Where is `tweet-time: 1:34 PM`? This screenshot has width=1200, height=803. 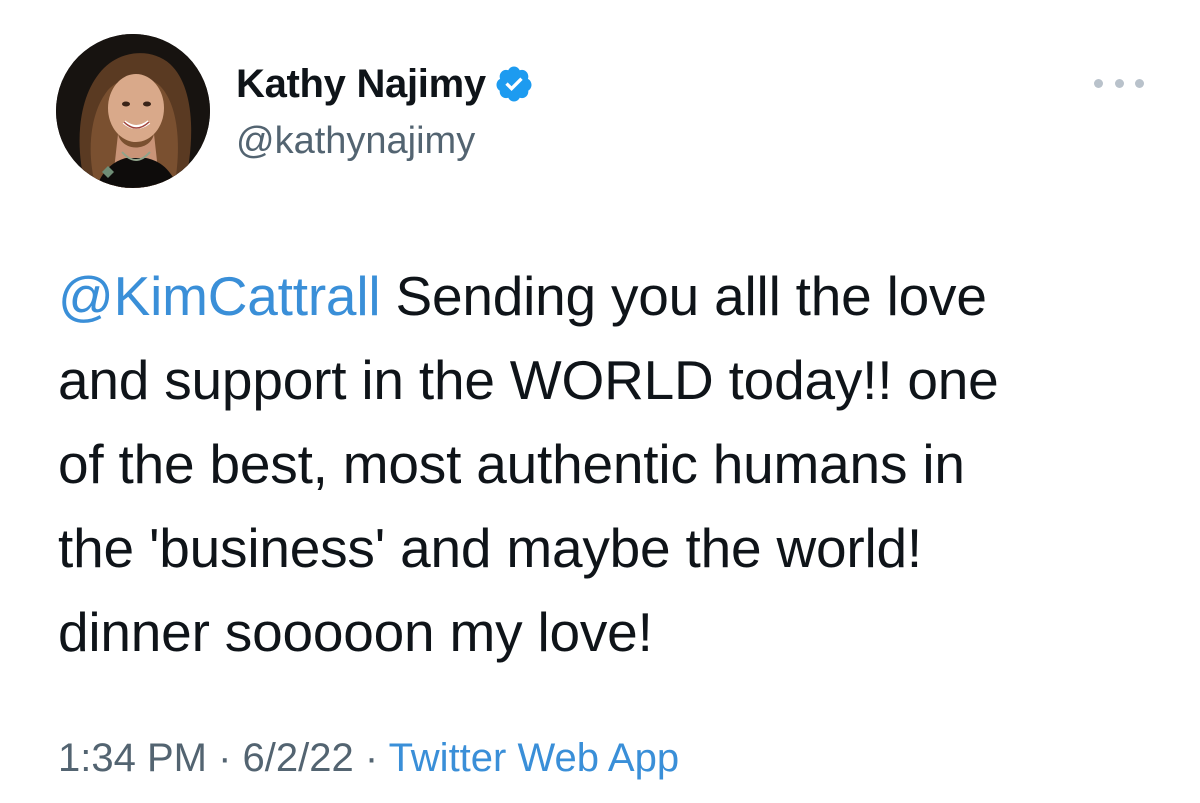 tweet-time: 1:34 PM is located at coordinates (132, 758).